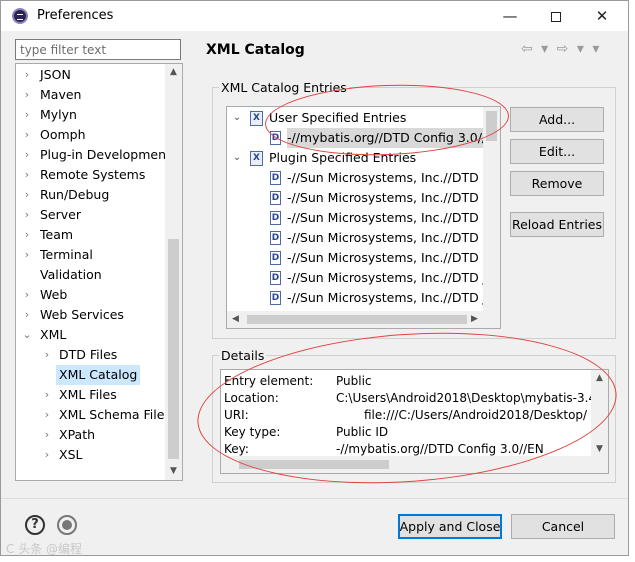 This screenshot has width=635, height=562. I want to click on scroll-left-icon: ◀, so click(235, 319).